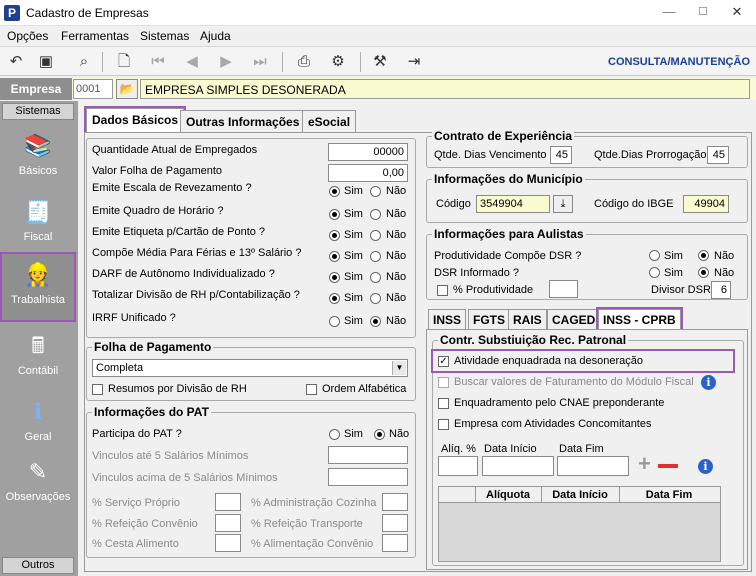  Describe the element at coordinates (375, 214) in the screenshot. I see `quadro-horario-nao-radio` at that location.